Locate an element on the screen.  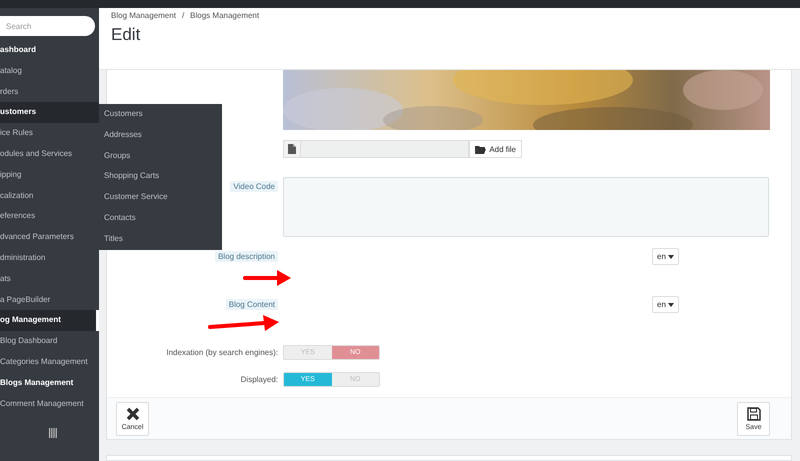
submenu-item: Shopping Carts is located at coordinates (163, 177).